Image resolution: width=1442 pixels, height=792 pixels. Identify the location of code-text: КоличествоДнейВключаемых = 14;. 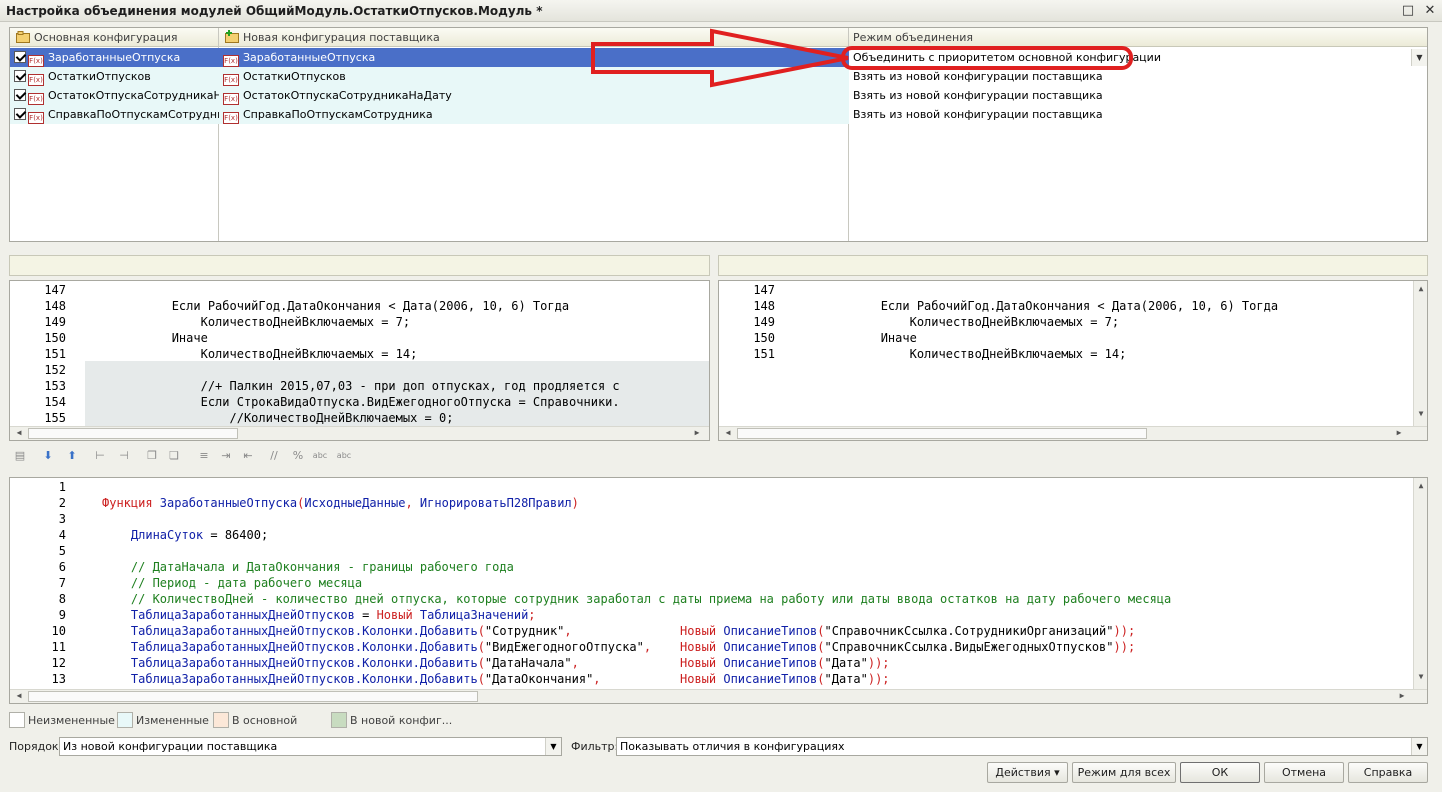
(960, 354).